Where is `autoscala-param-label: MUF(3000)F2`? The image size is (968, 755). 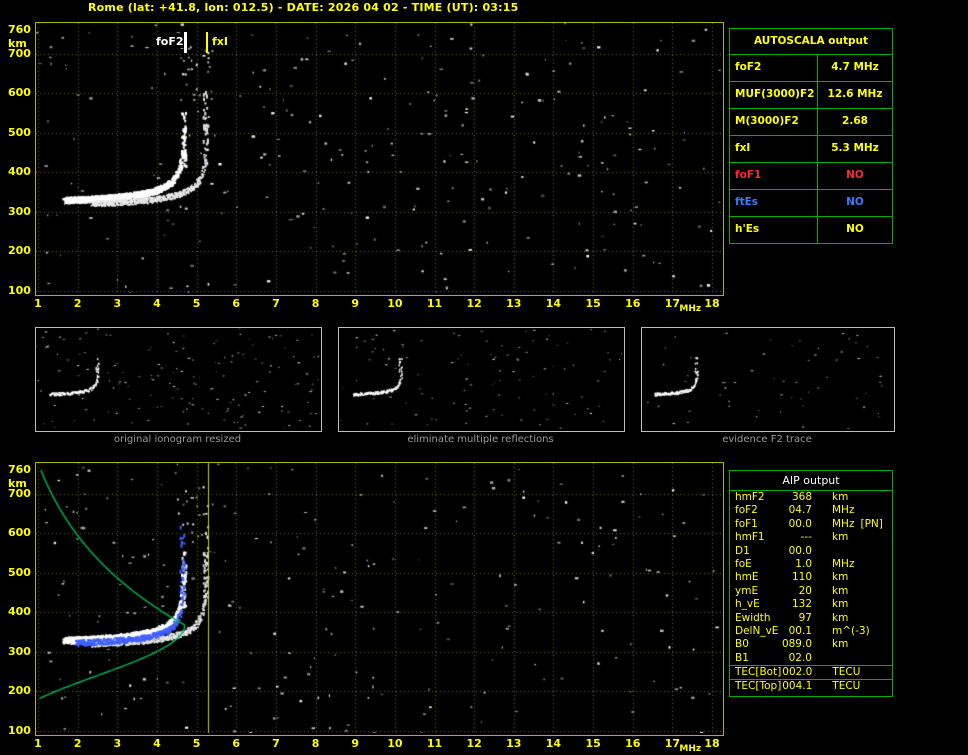 autoscala-param-label: MUF(3000)F2 is located at coordinates (775, 94).